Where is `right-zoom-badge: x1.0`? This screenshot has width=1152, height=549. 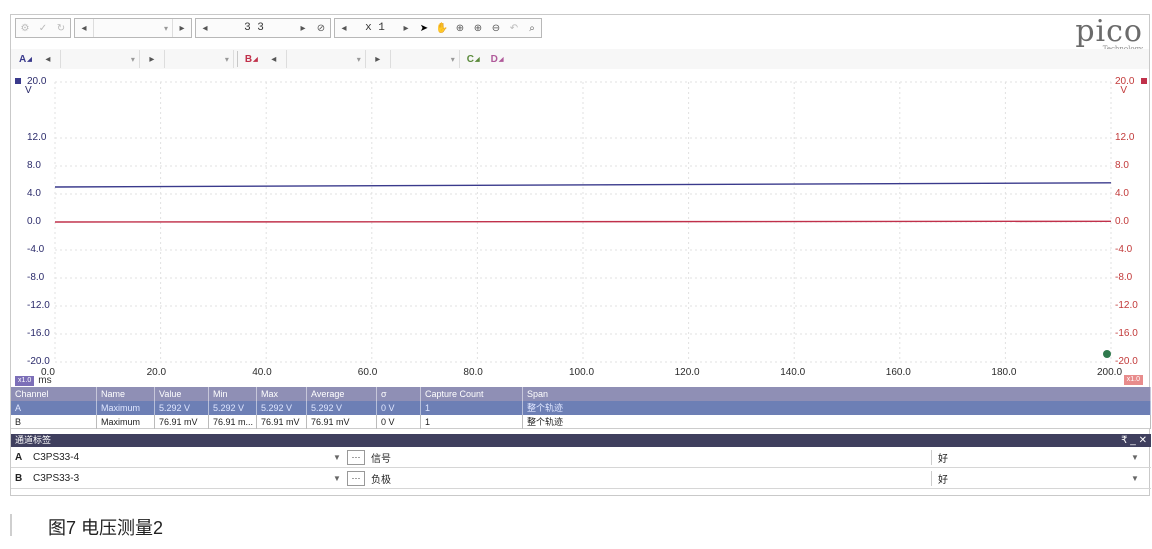 right-zoom-badge: x1.0 is located at coordinates (1133, 380).